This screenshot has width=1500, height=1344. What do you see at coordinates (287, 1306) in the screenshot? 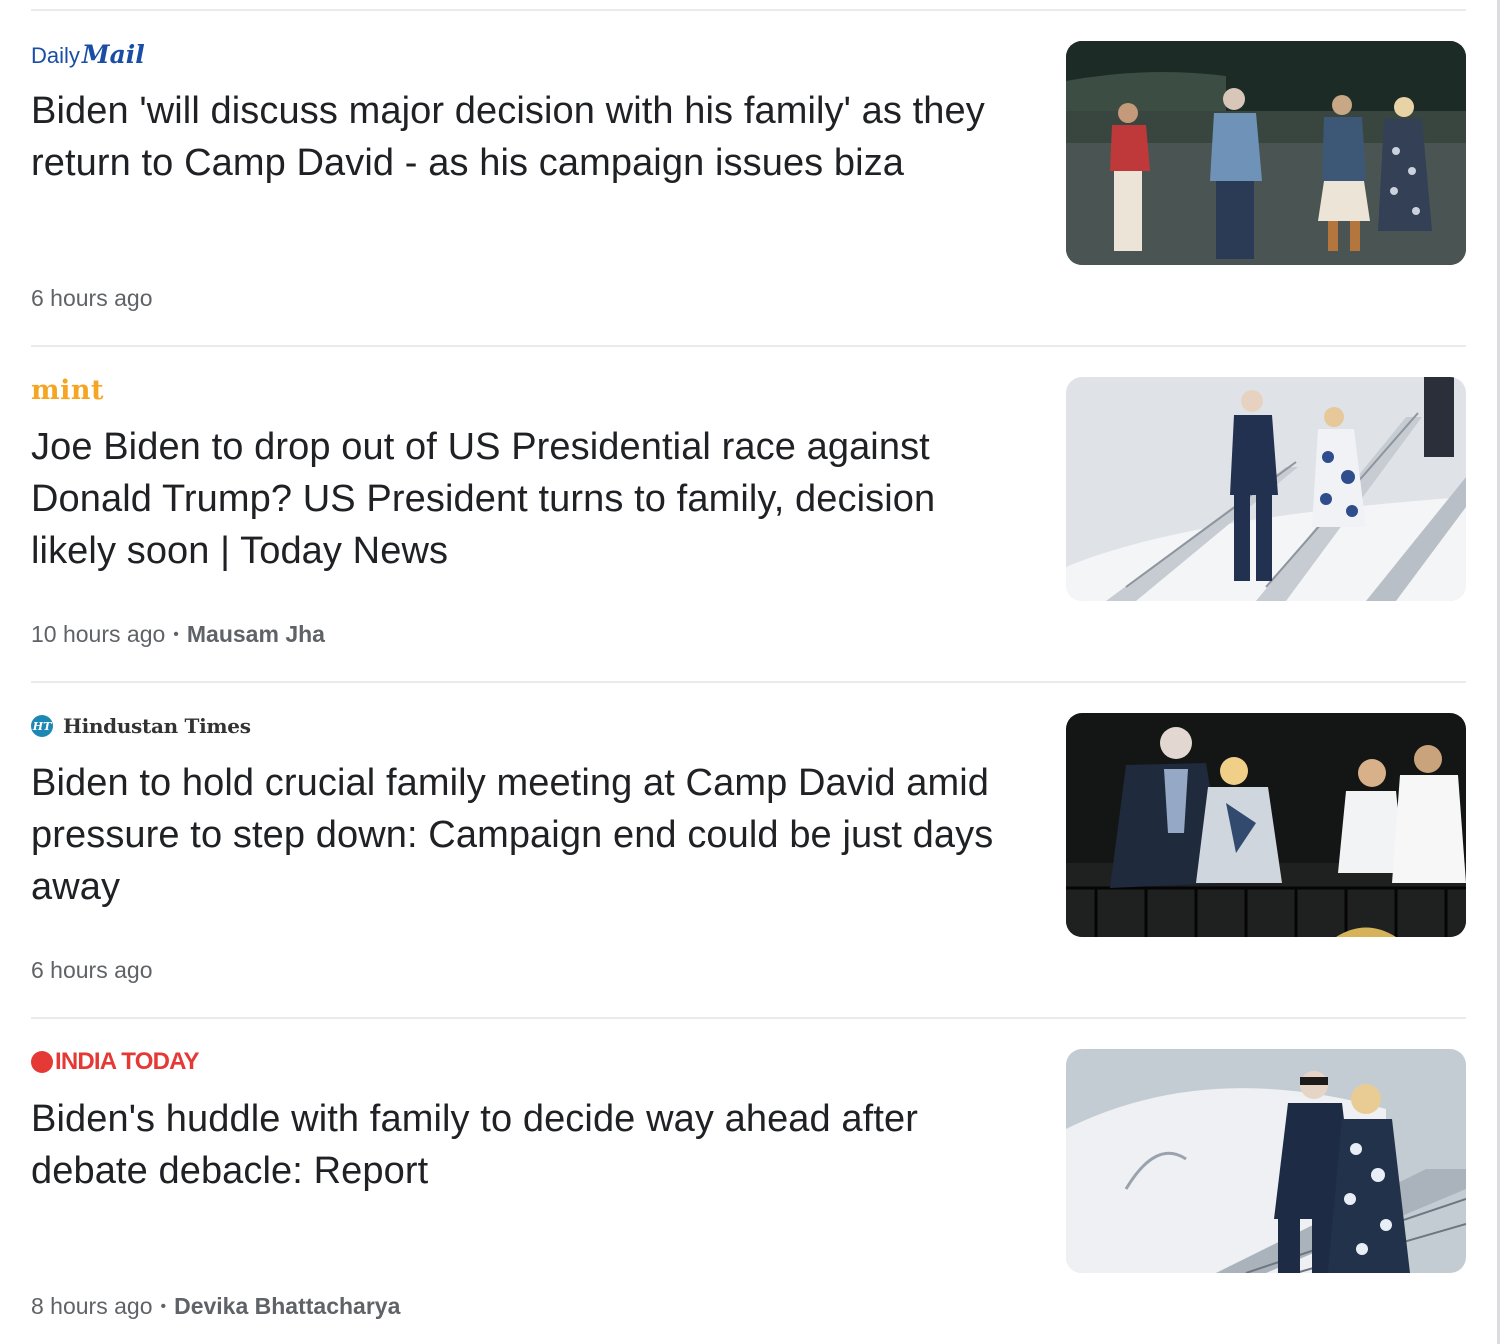
I see `article-author: Devika Bhattacharya` at bounding box center [287, 1306].